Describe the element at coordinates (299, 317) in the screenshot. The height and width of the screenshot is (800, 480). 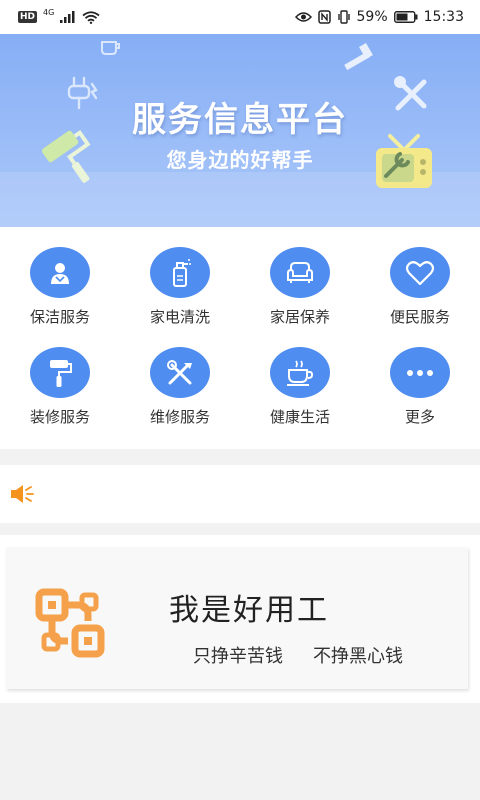
I see `service-label: 家居保养` at that location.